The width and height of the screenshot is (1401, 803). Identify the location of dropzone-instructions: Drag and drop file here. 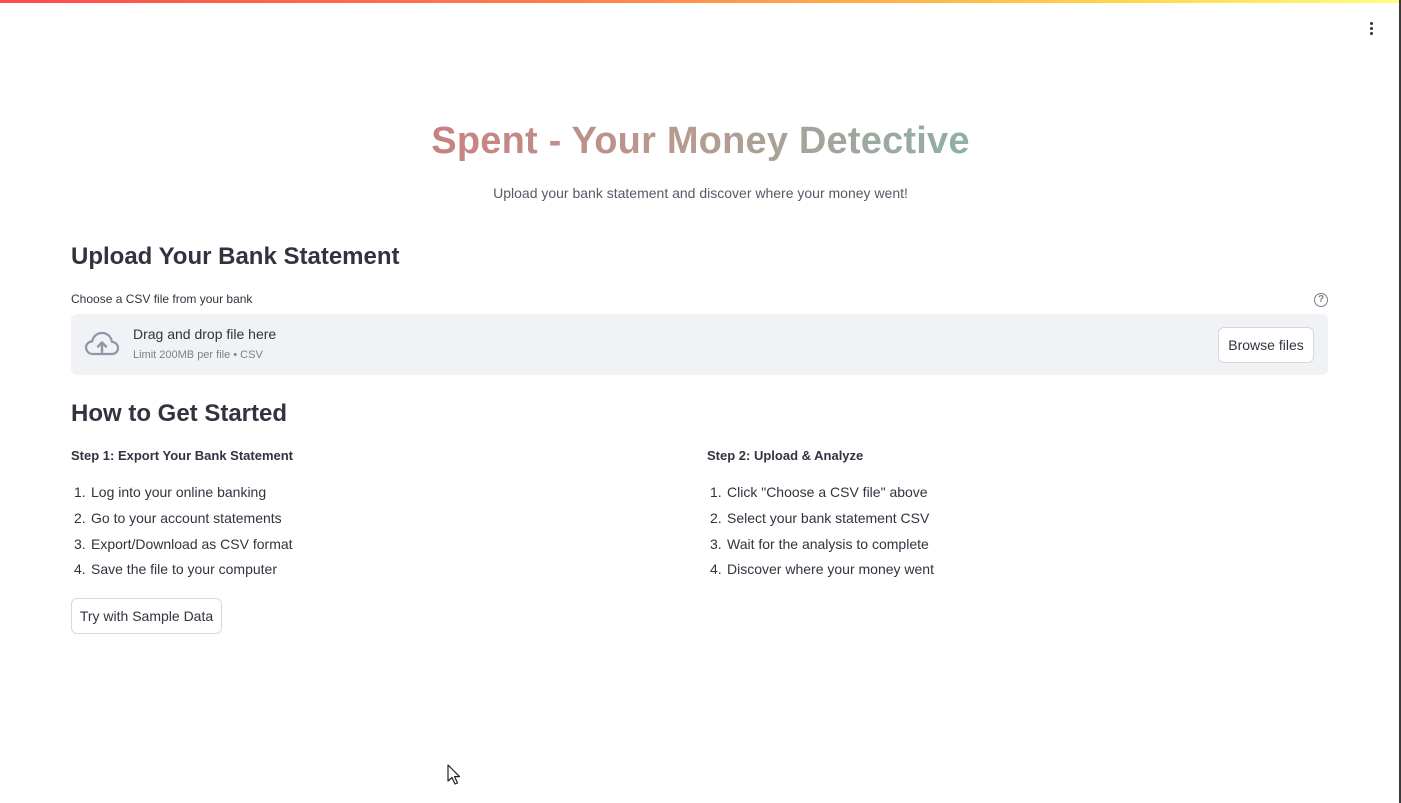
(205, 334).